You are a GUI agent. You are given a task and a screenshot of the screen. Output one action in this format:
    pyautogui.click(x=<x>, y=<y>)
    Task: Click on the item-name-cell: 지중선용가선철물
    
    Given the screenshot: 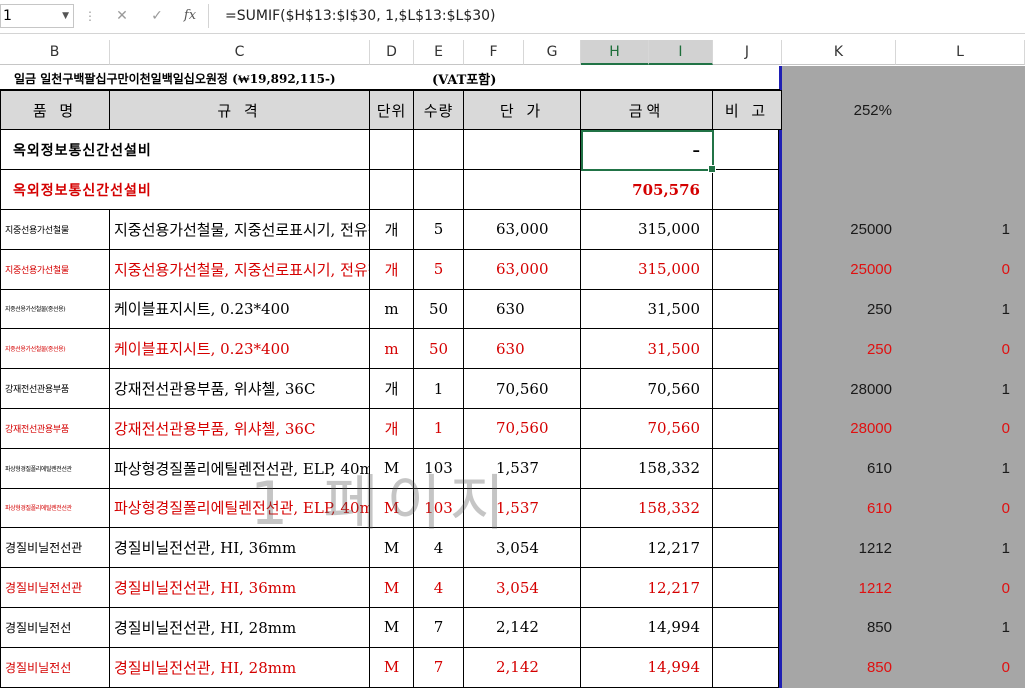 What is the action you would take?
    pyautogui.click(x=55, y=230)
    